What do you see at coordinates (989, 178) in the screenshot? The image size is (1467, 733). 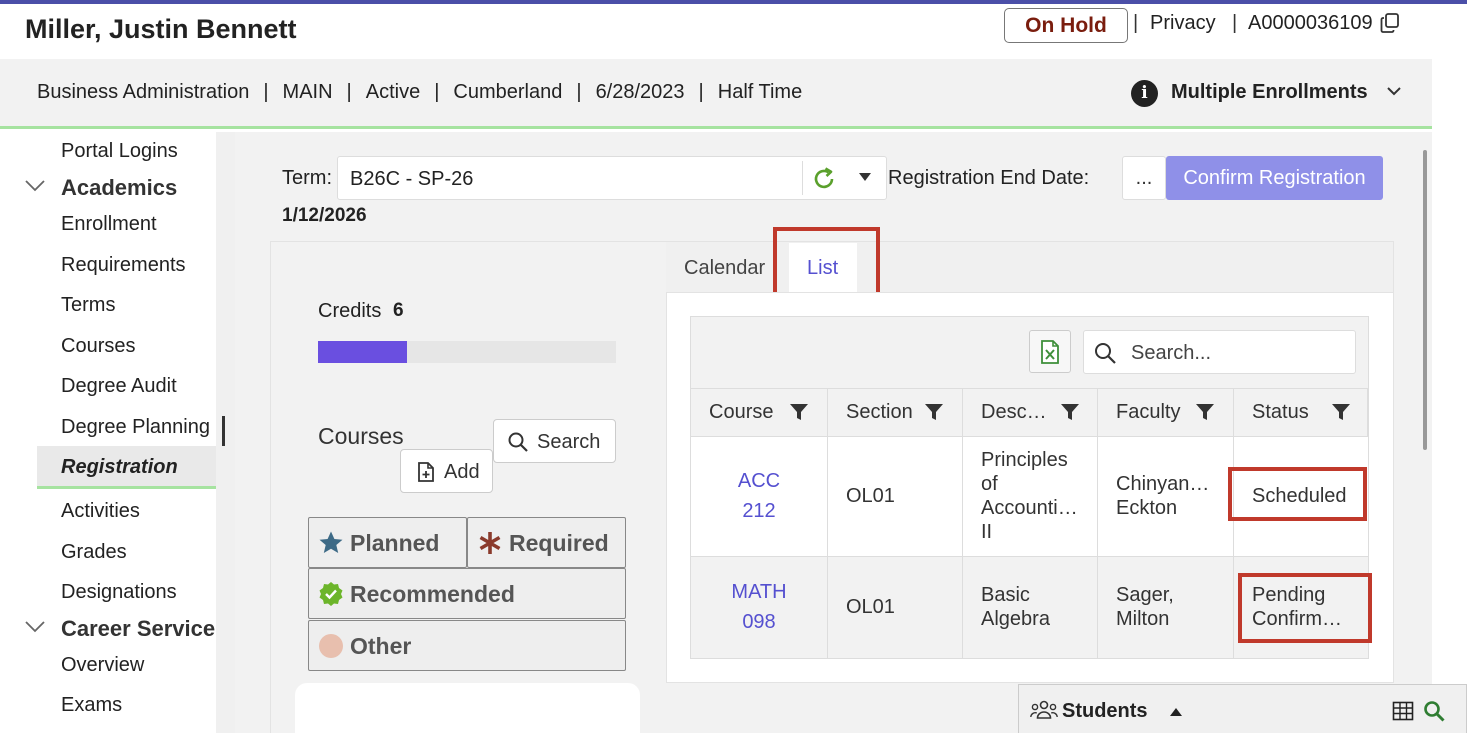 I see `registration-end-date-label: Registration End Date:` at bounding box center [989, 178].